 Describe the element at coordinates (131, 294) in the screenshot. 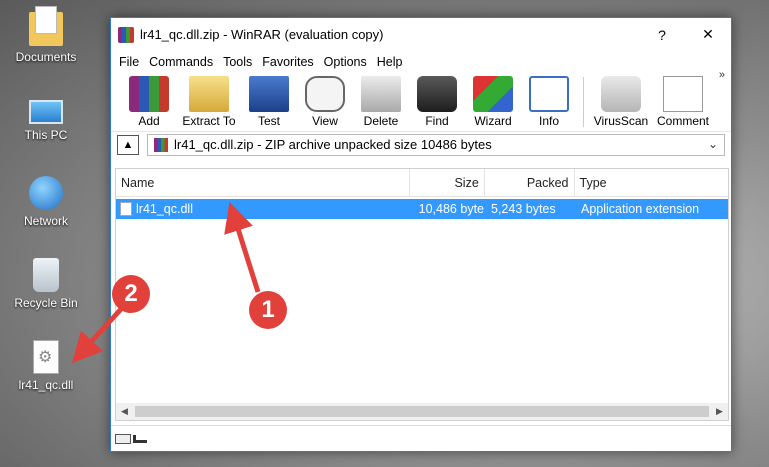

I see `step-2-badge: 2` at that location.